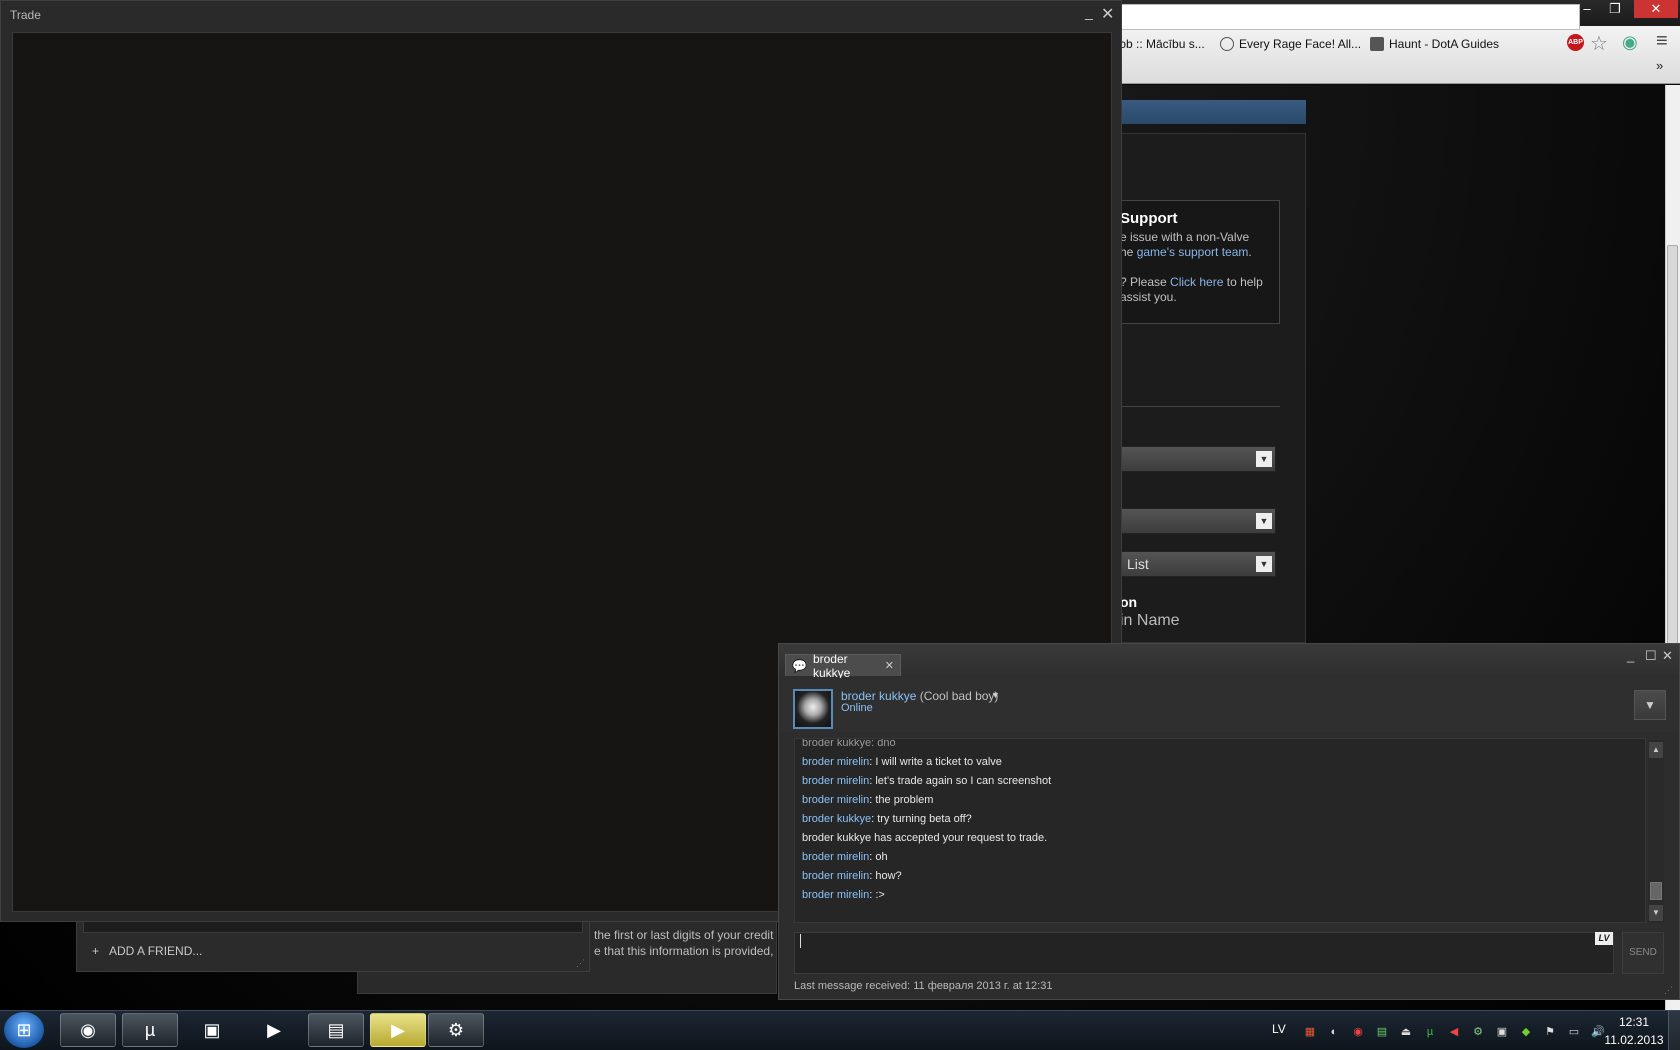 This screenshot has width=1680, height=1050. What do you see at coordinates (1334, 1032) in the screenshot?
I see `tray-steam-icon: ◐` at bounding box center [1334, 1032].